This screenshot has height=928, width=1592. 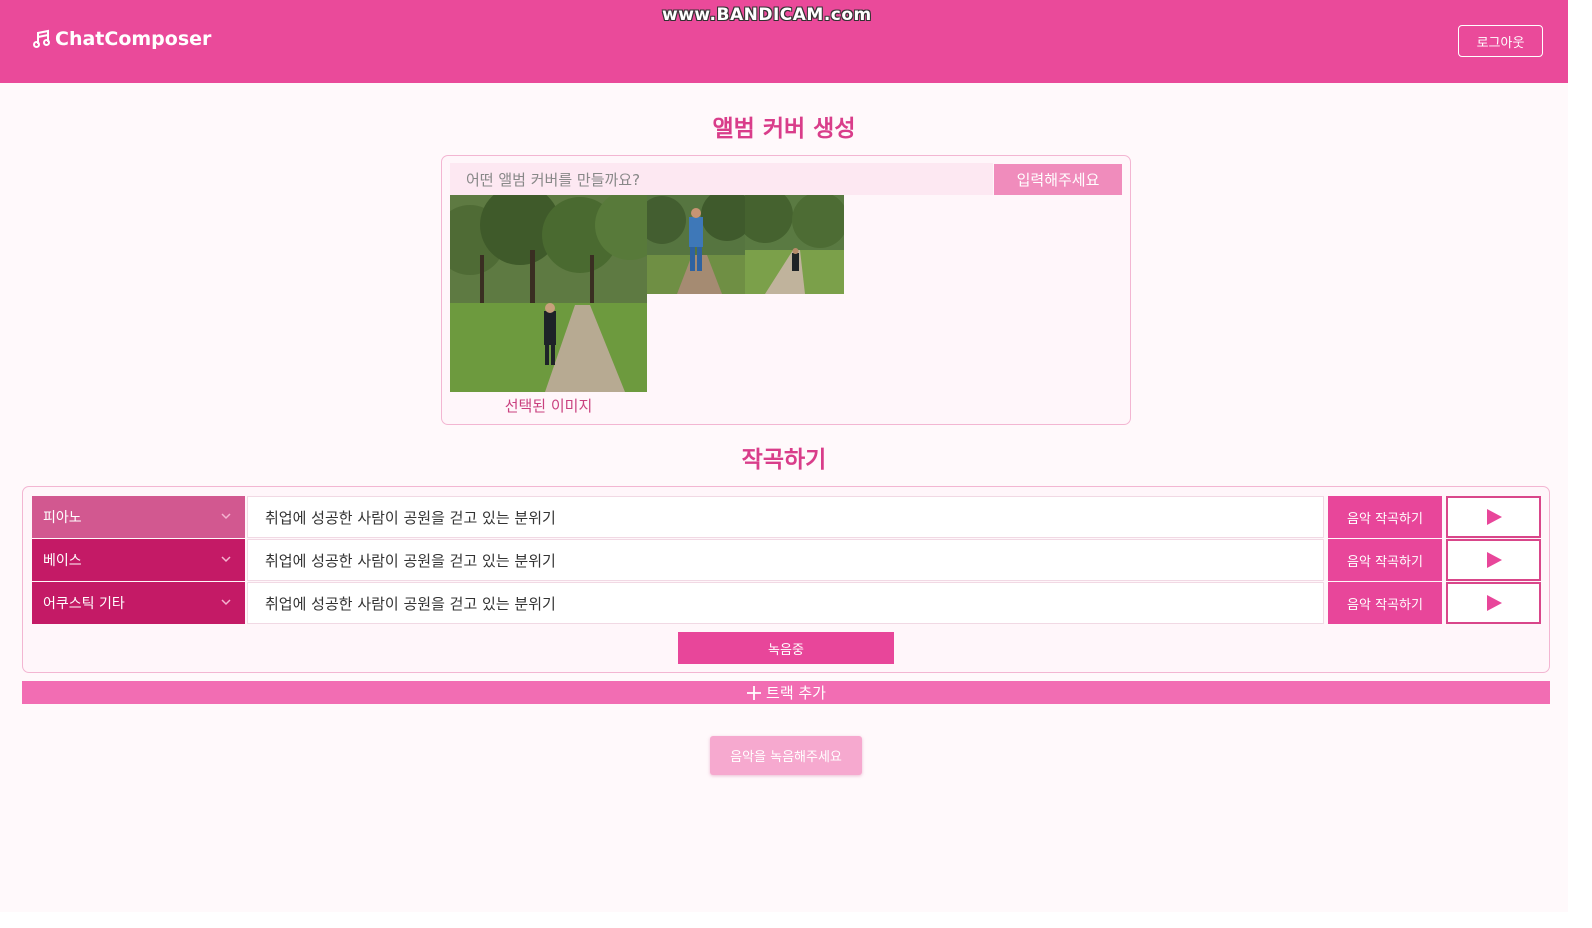 I want to click on album-prompt-input: 어떤 앨범 커버를 만들까요?, so click(x=721, y=179).